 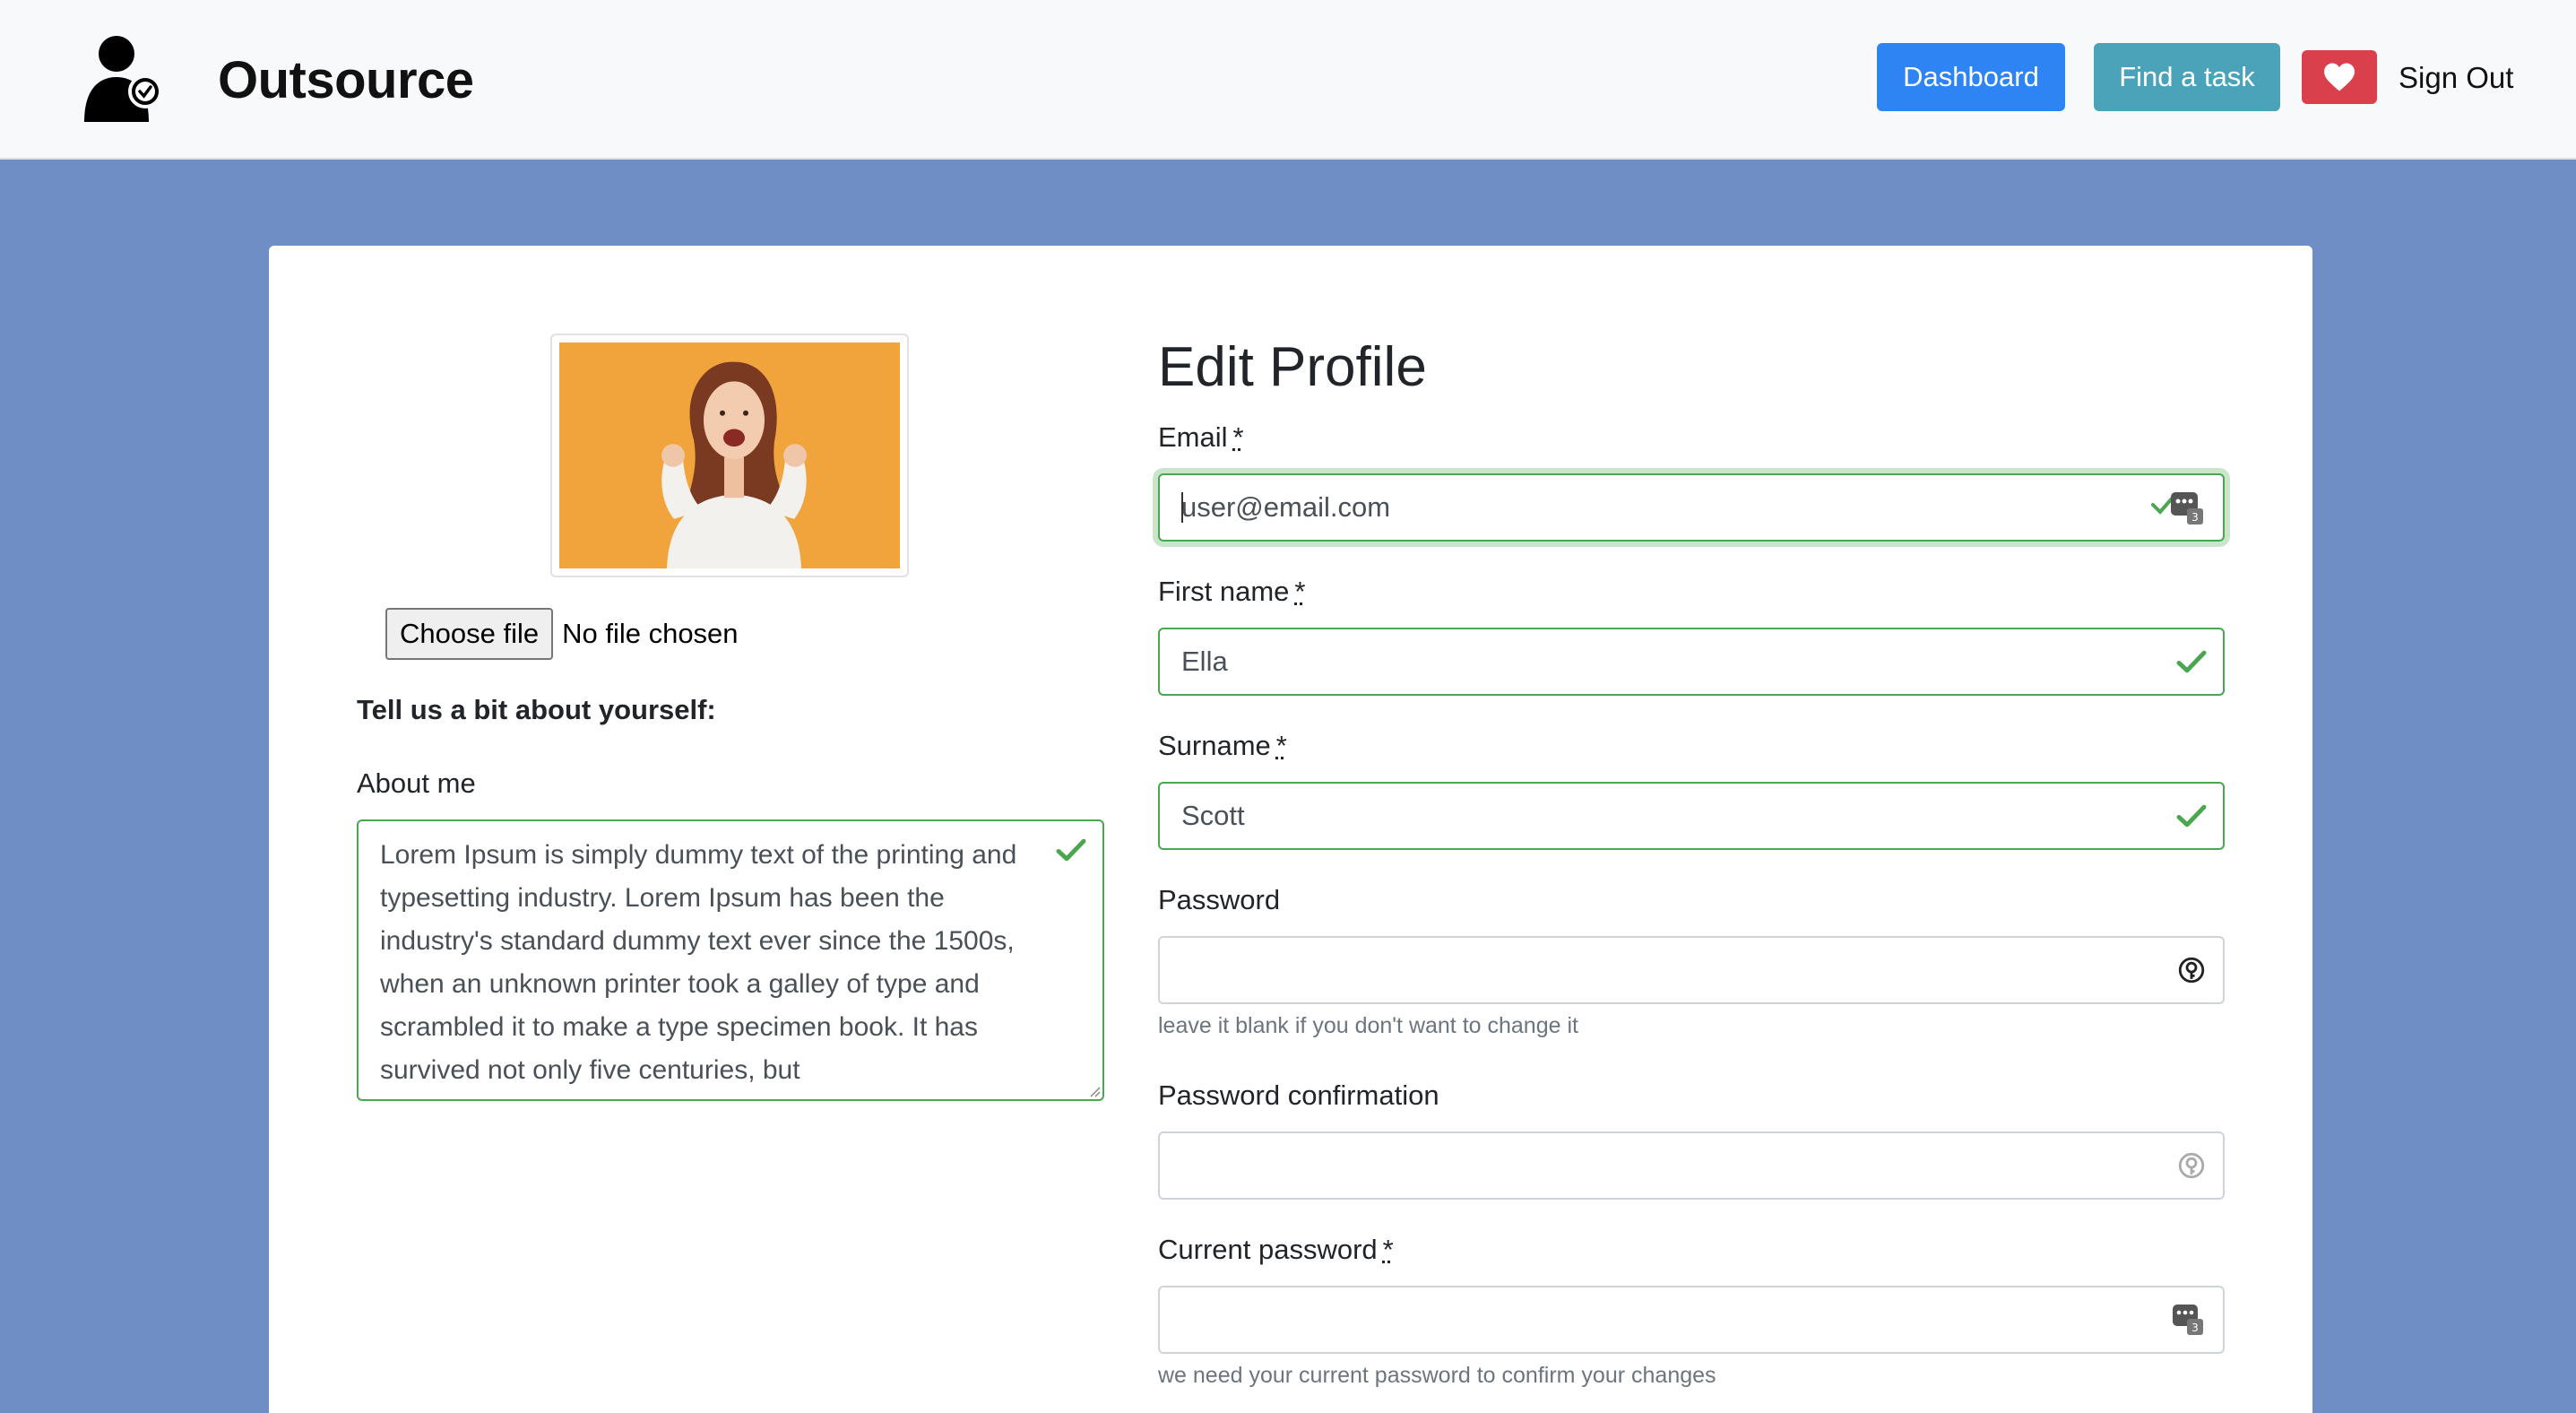 I want to click on page-title: Edit Profile, so click(x=1292, y=367).